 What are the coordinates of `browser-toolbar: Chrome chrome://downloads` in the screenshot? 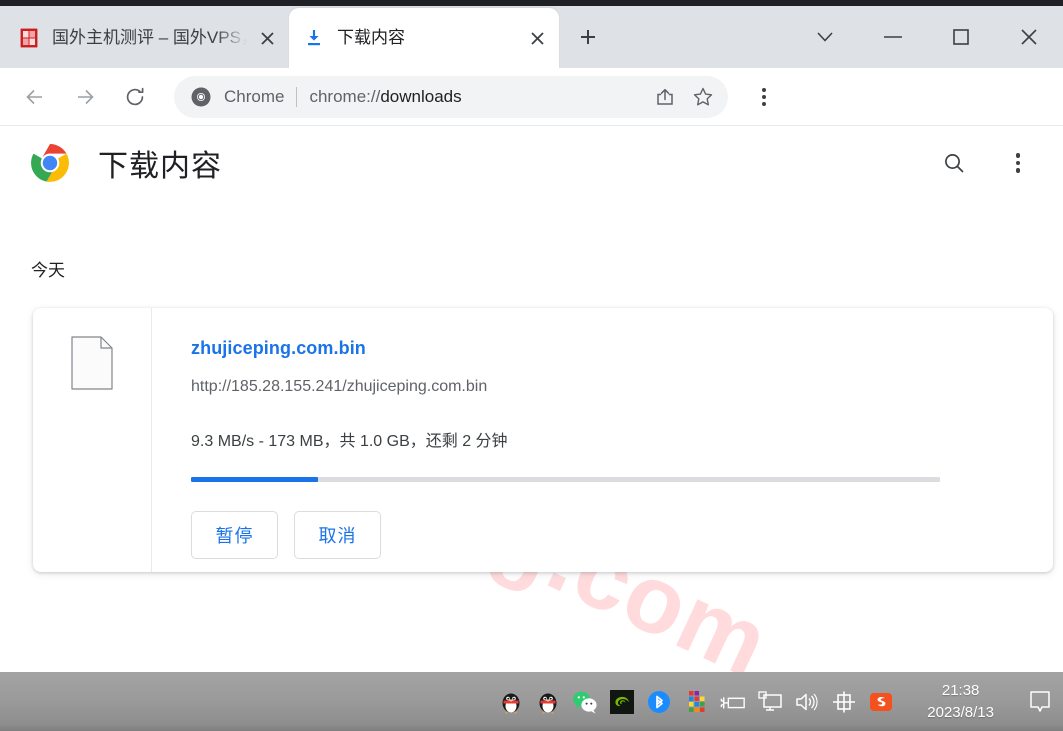 It's located at (531, 97).